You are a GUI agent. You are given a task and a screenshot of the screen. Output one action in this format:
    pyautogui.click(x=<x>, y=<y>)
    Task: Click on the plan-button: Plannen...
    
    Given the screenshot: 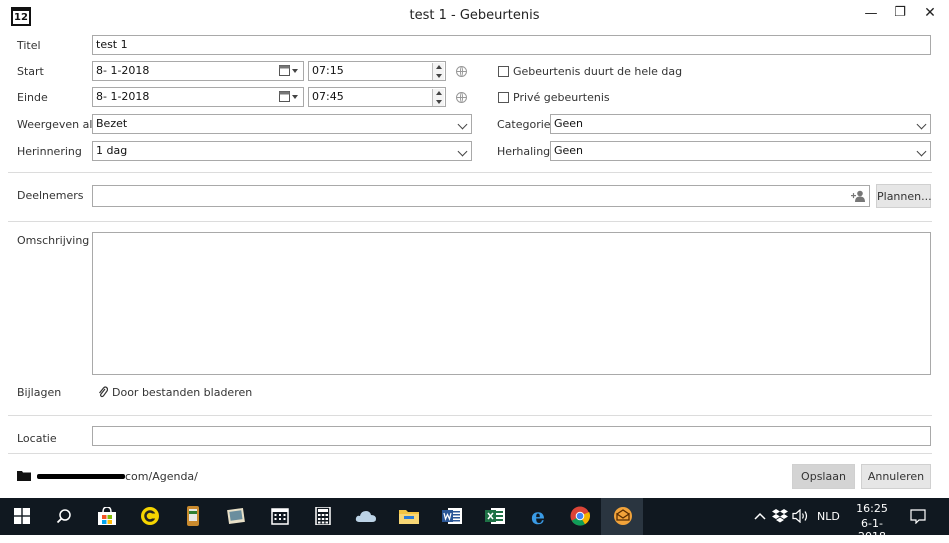 What is the action you would take?
    pyautogui.click(x=904, y=196)
    